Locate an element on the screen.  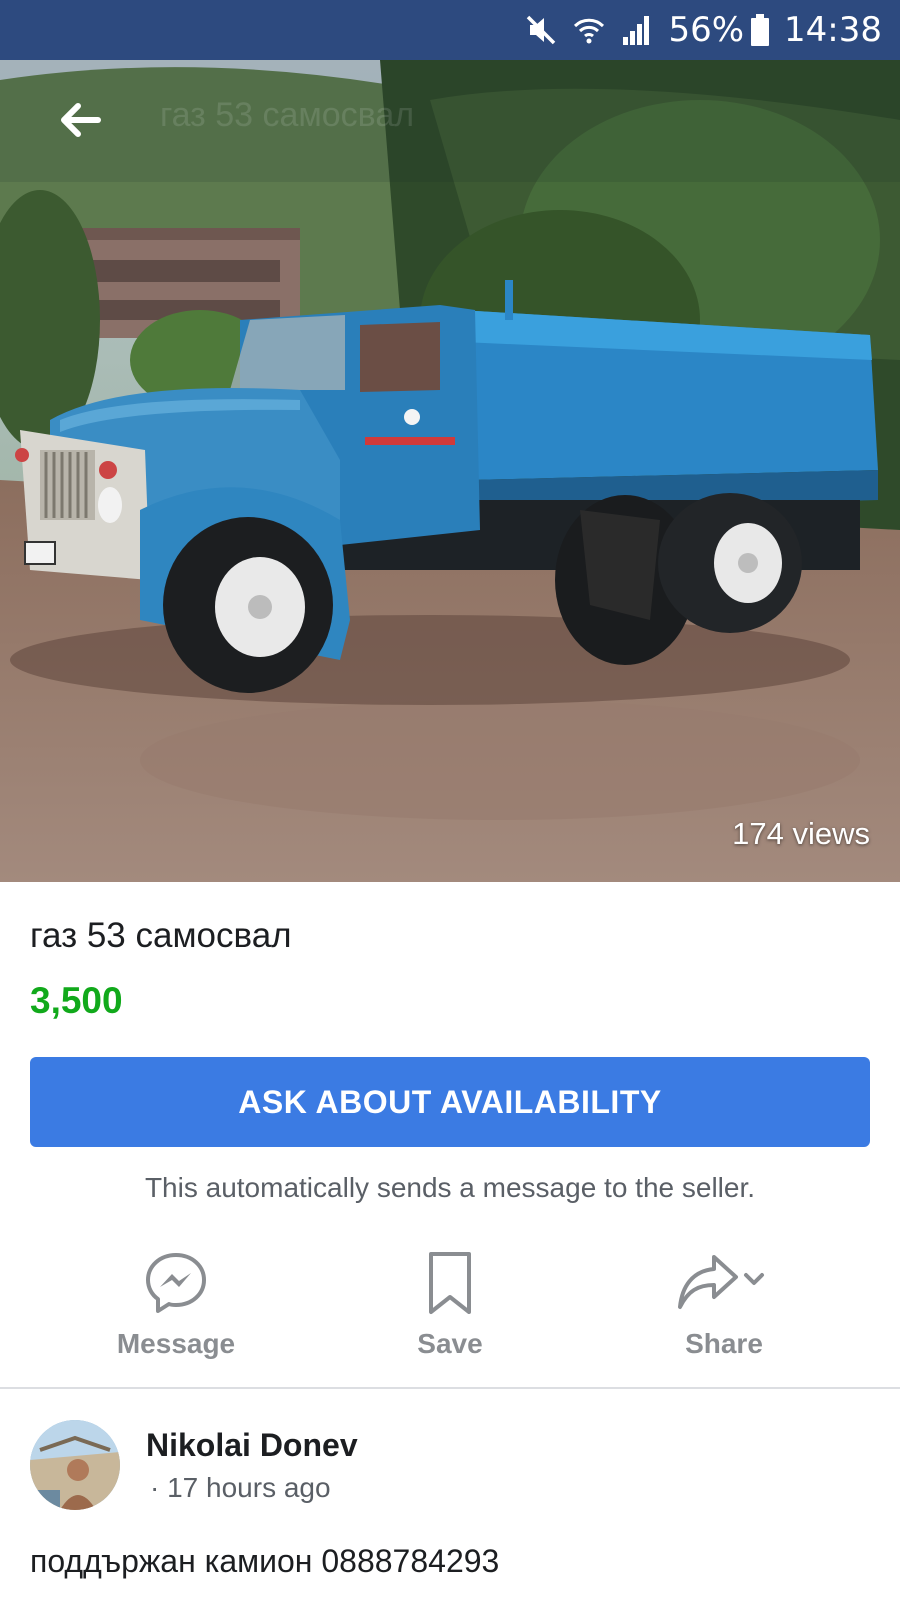
battery-percent: 56% is located at coordinates (706, 30).